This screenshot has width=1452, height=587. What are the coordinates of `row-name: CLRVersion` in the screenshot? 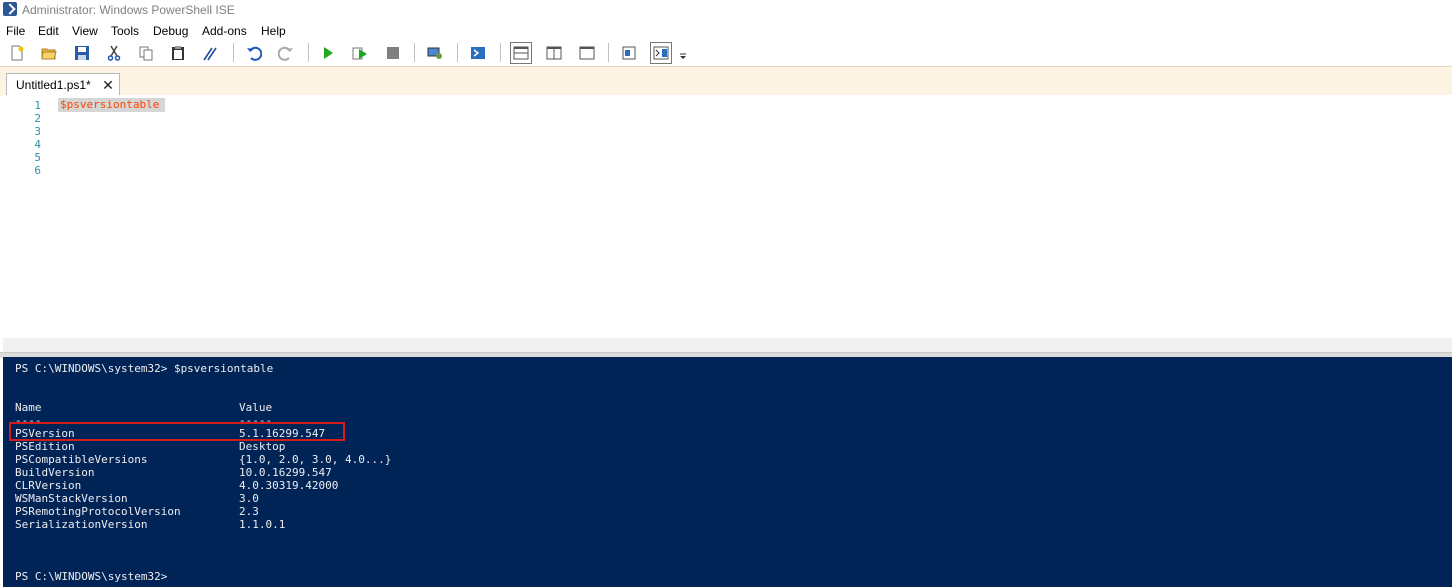 It's located at (48, 485).